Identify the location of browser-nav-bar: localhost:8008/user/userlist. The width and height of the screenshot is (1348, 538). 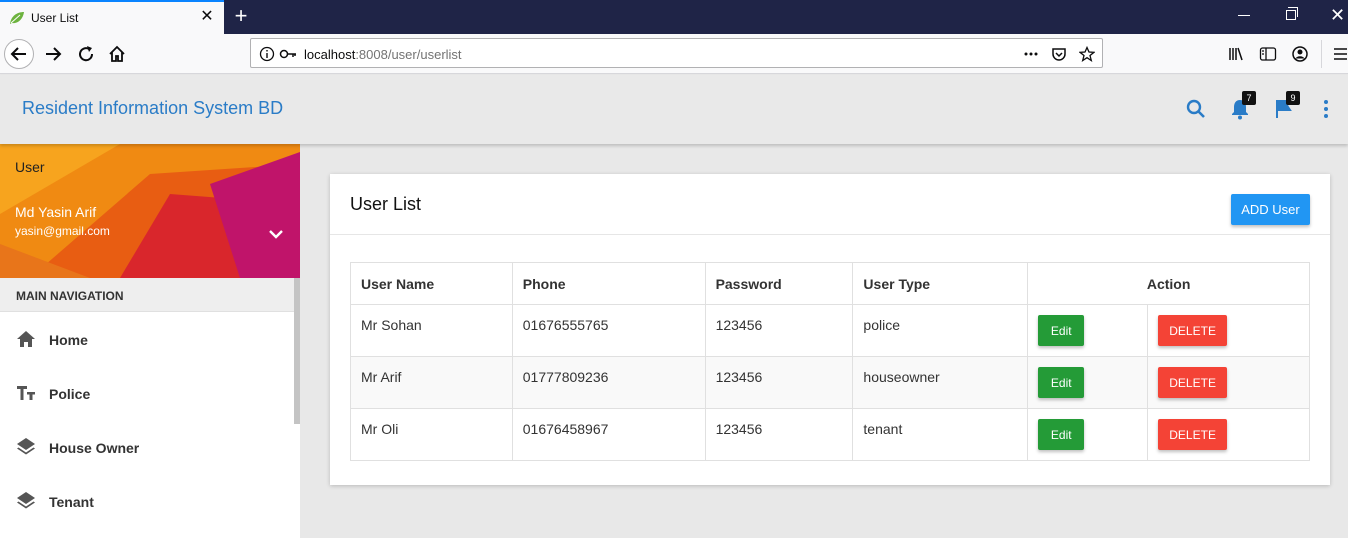
(674, 54).